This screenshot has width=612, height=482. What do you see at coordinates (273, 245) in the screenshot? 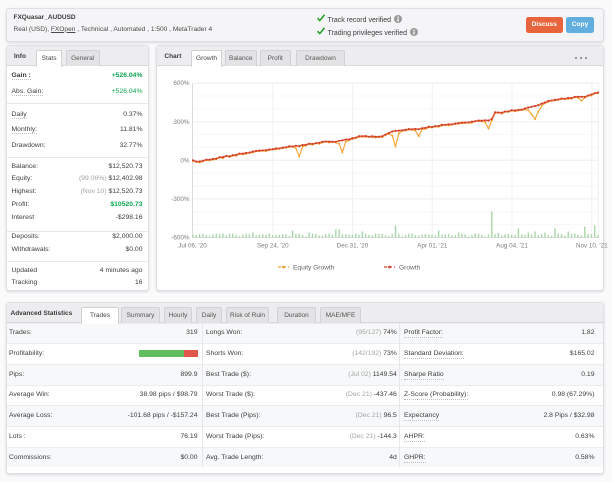
I see `svg-text: Sep 24, '20` at bounding box center [273, 245].